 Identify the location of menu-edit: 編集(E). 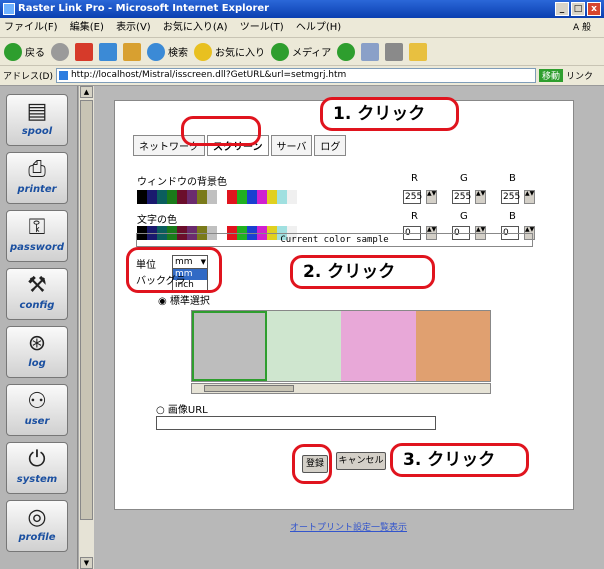
(87, 27).